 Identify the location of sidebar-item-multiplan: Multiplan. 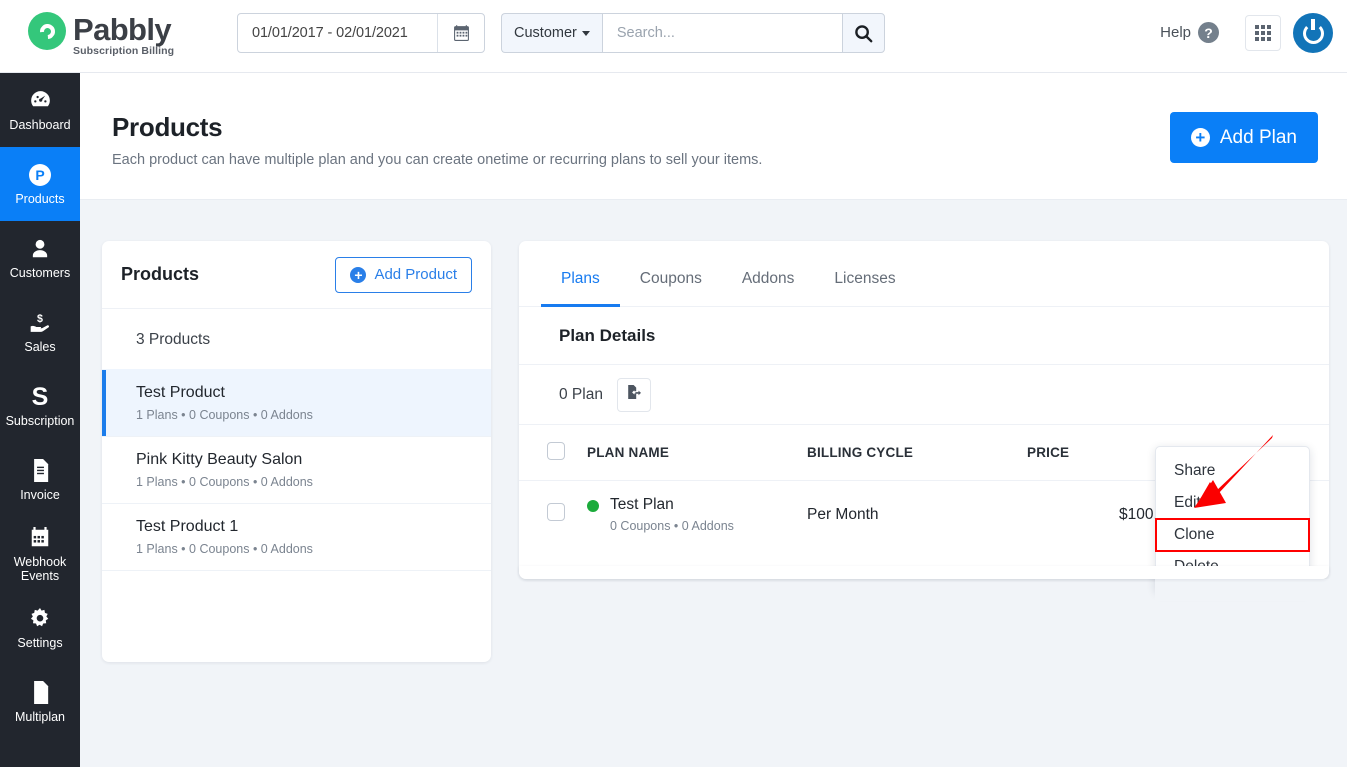
(40, 702).